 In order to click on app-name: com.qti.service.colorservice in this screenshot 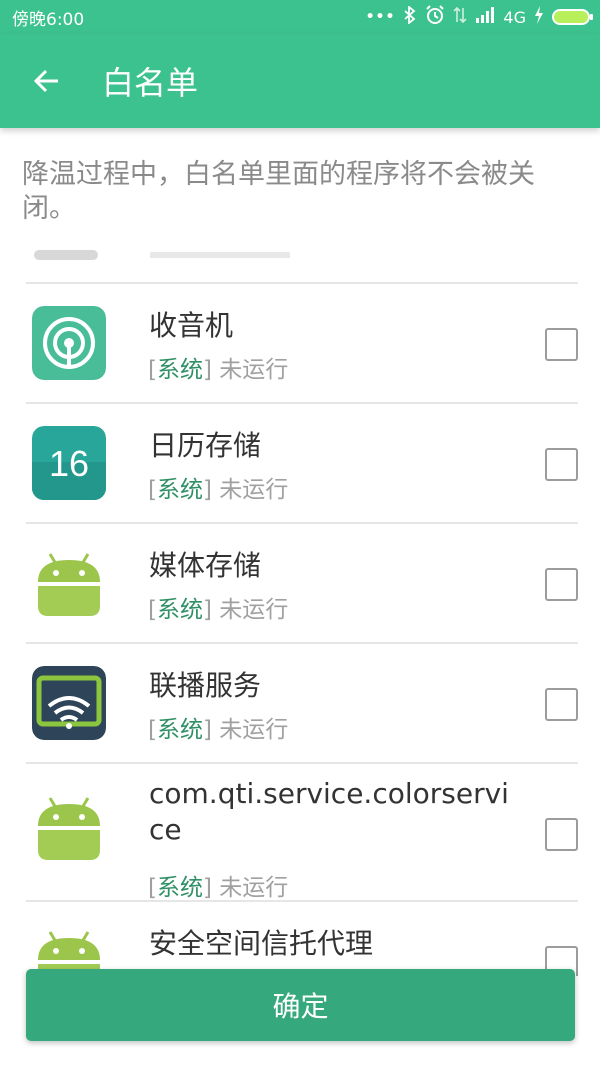, I will do `click(329, 811)`.